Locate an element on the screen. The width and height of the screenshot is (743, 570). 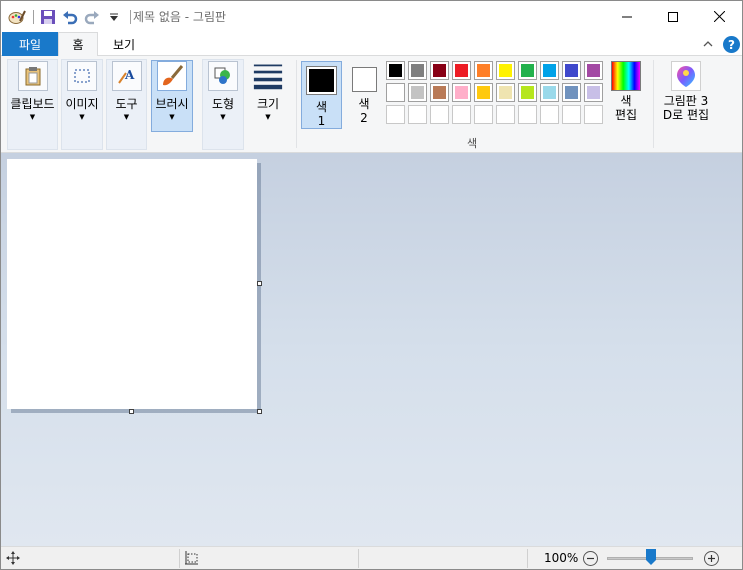
edit-with-paint3d-button: 그림판 3 D로 편집 is located at coordinates (686, 91).